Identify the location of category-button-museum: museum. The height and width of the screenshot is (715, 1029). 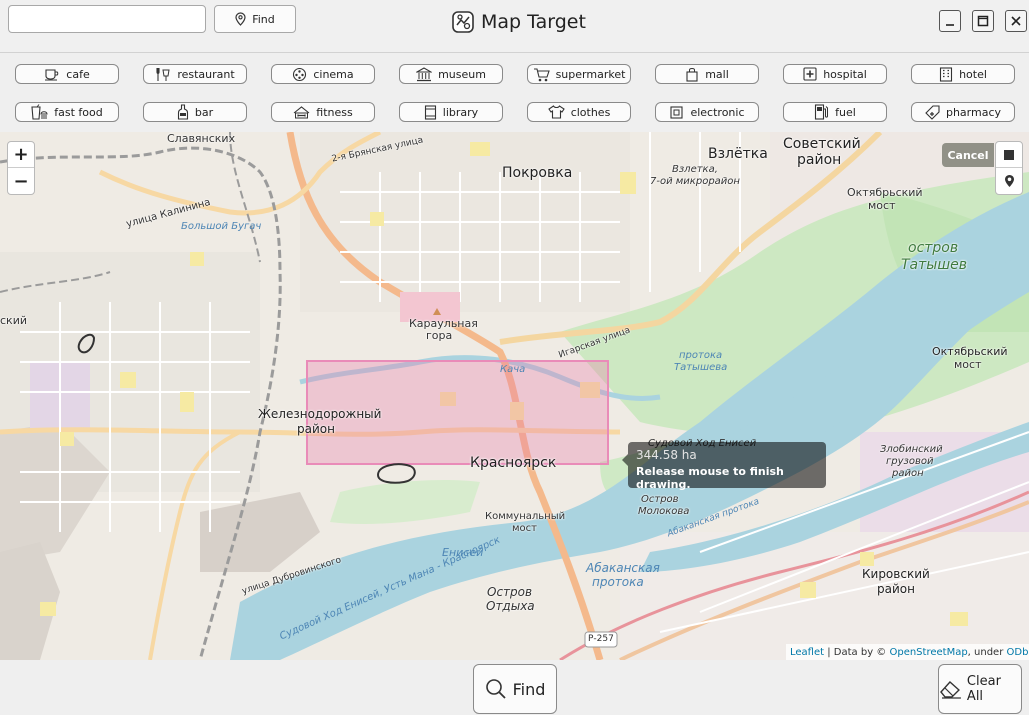
(451, 74).